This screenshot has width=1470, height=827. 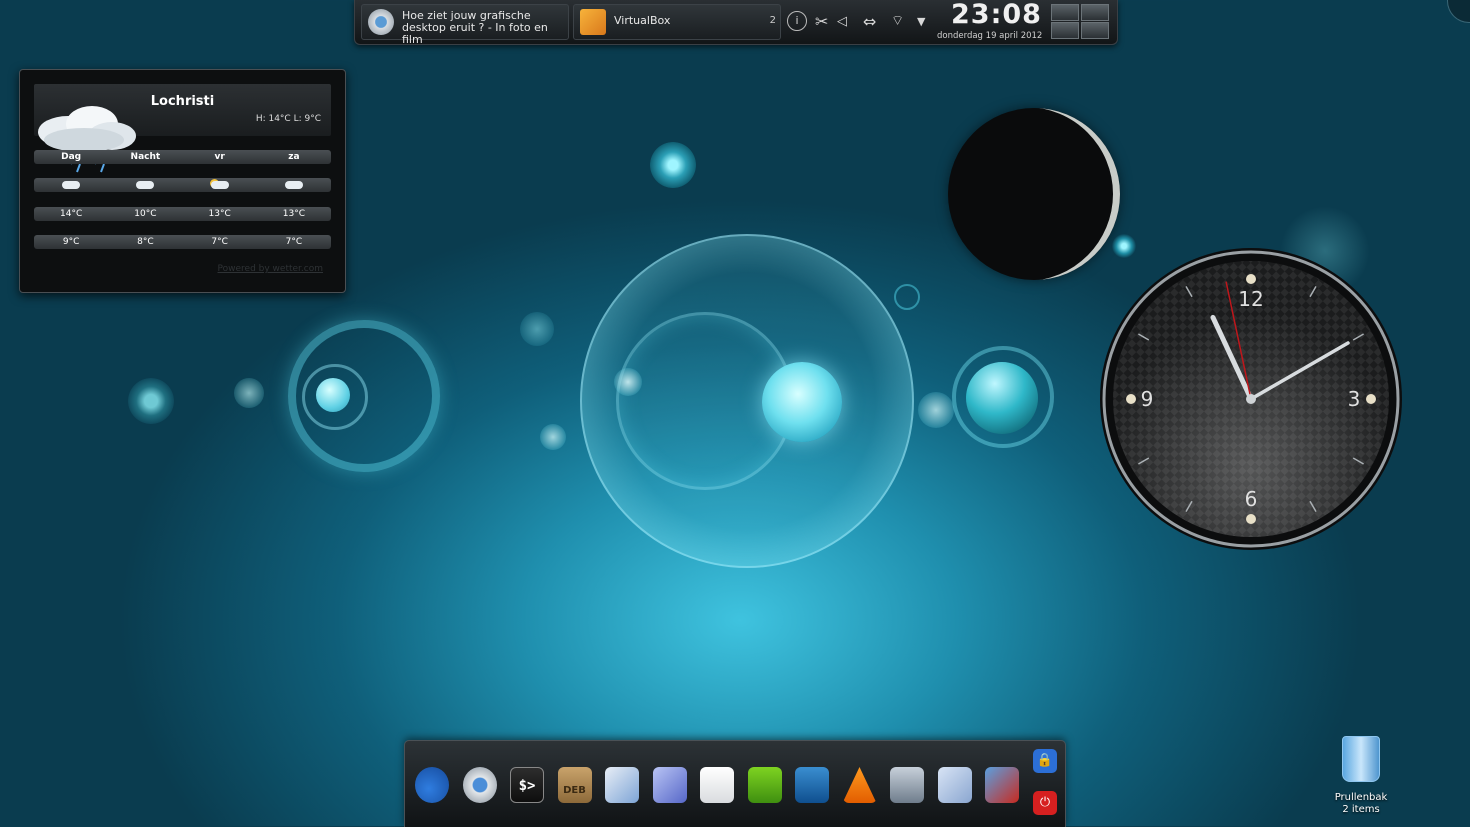 I want to click on deb-package-icon: DEB, so click(x=574, y=785).